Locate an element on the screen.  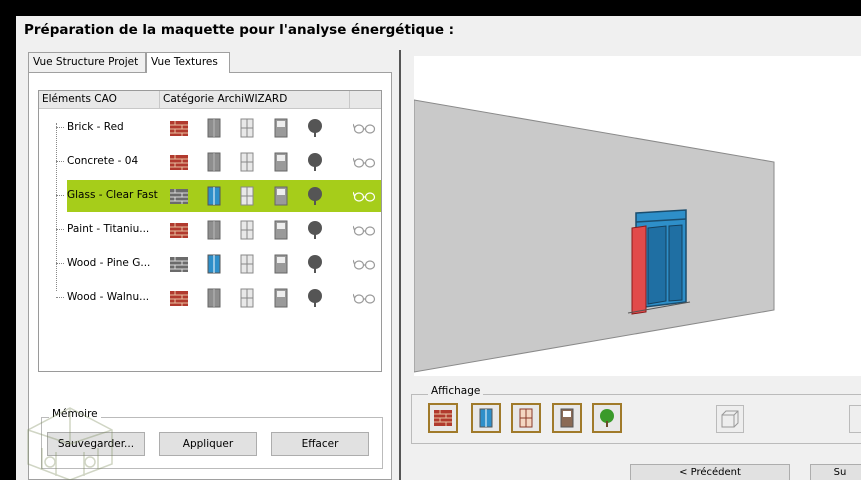
display-window-toggle is located at coordinates (486, 418).